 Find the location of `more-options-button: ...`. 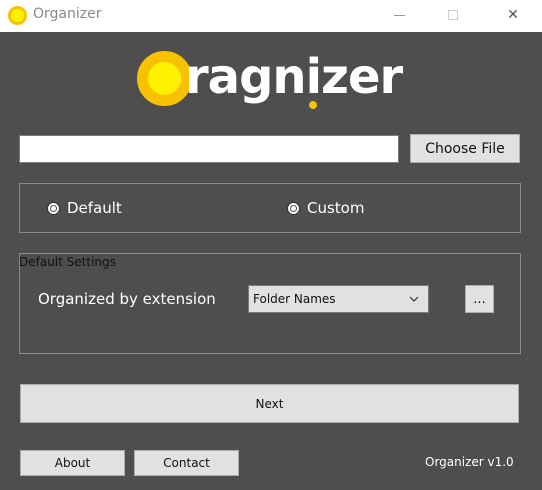

more-options-button: ... is located at coordinates (479, 299).